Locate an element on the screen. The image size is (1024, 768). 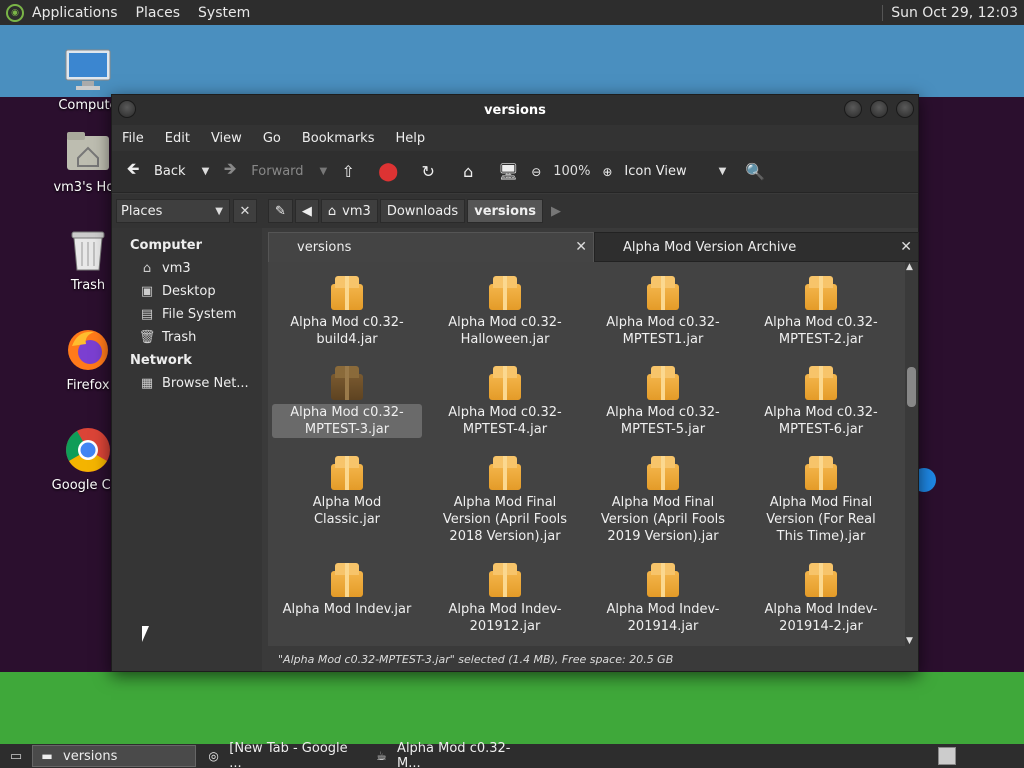
file-item: Alpha Mod c0.32-MPTEST-2.jar is located at coordinates (821, 309).